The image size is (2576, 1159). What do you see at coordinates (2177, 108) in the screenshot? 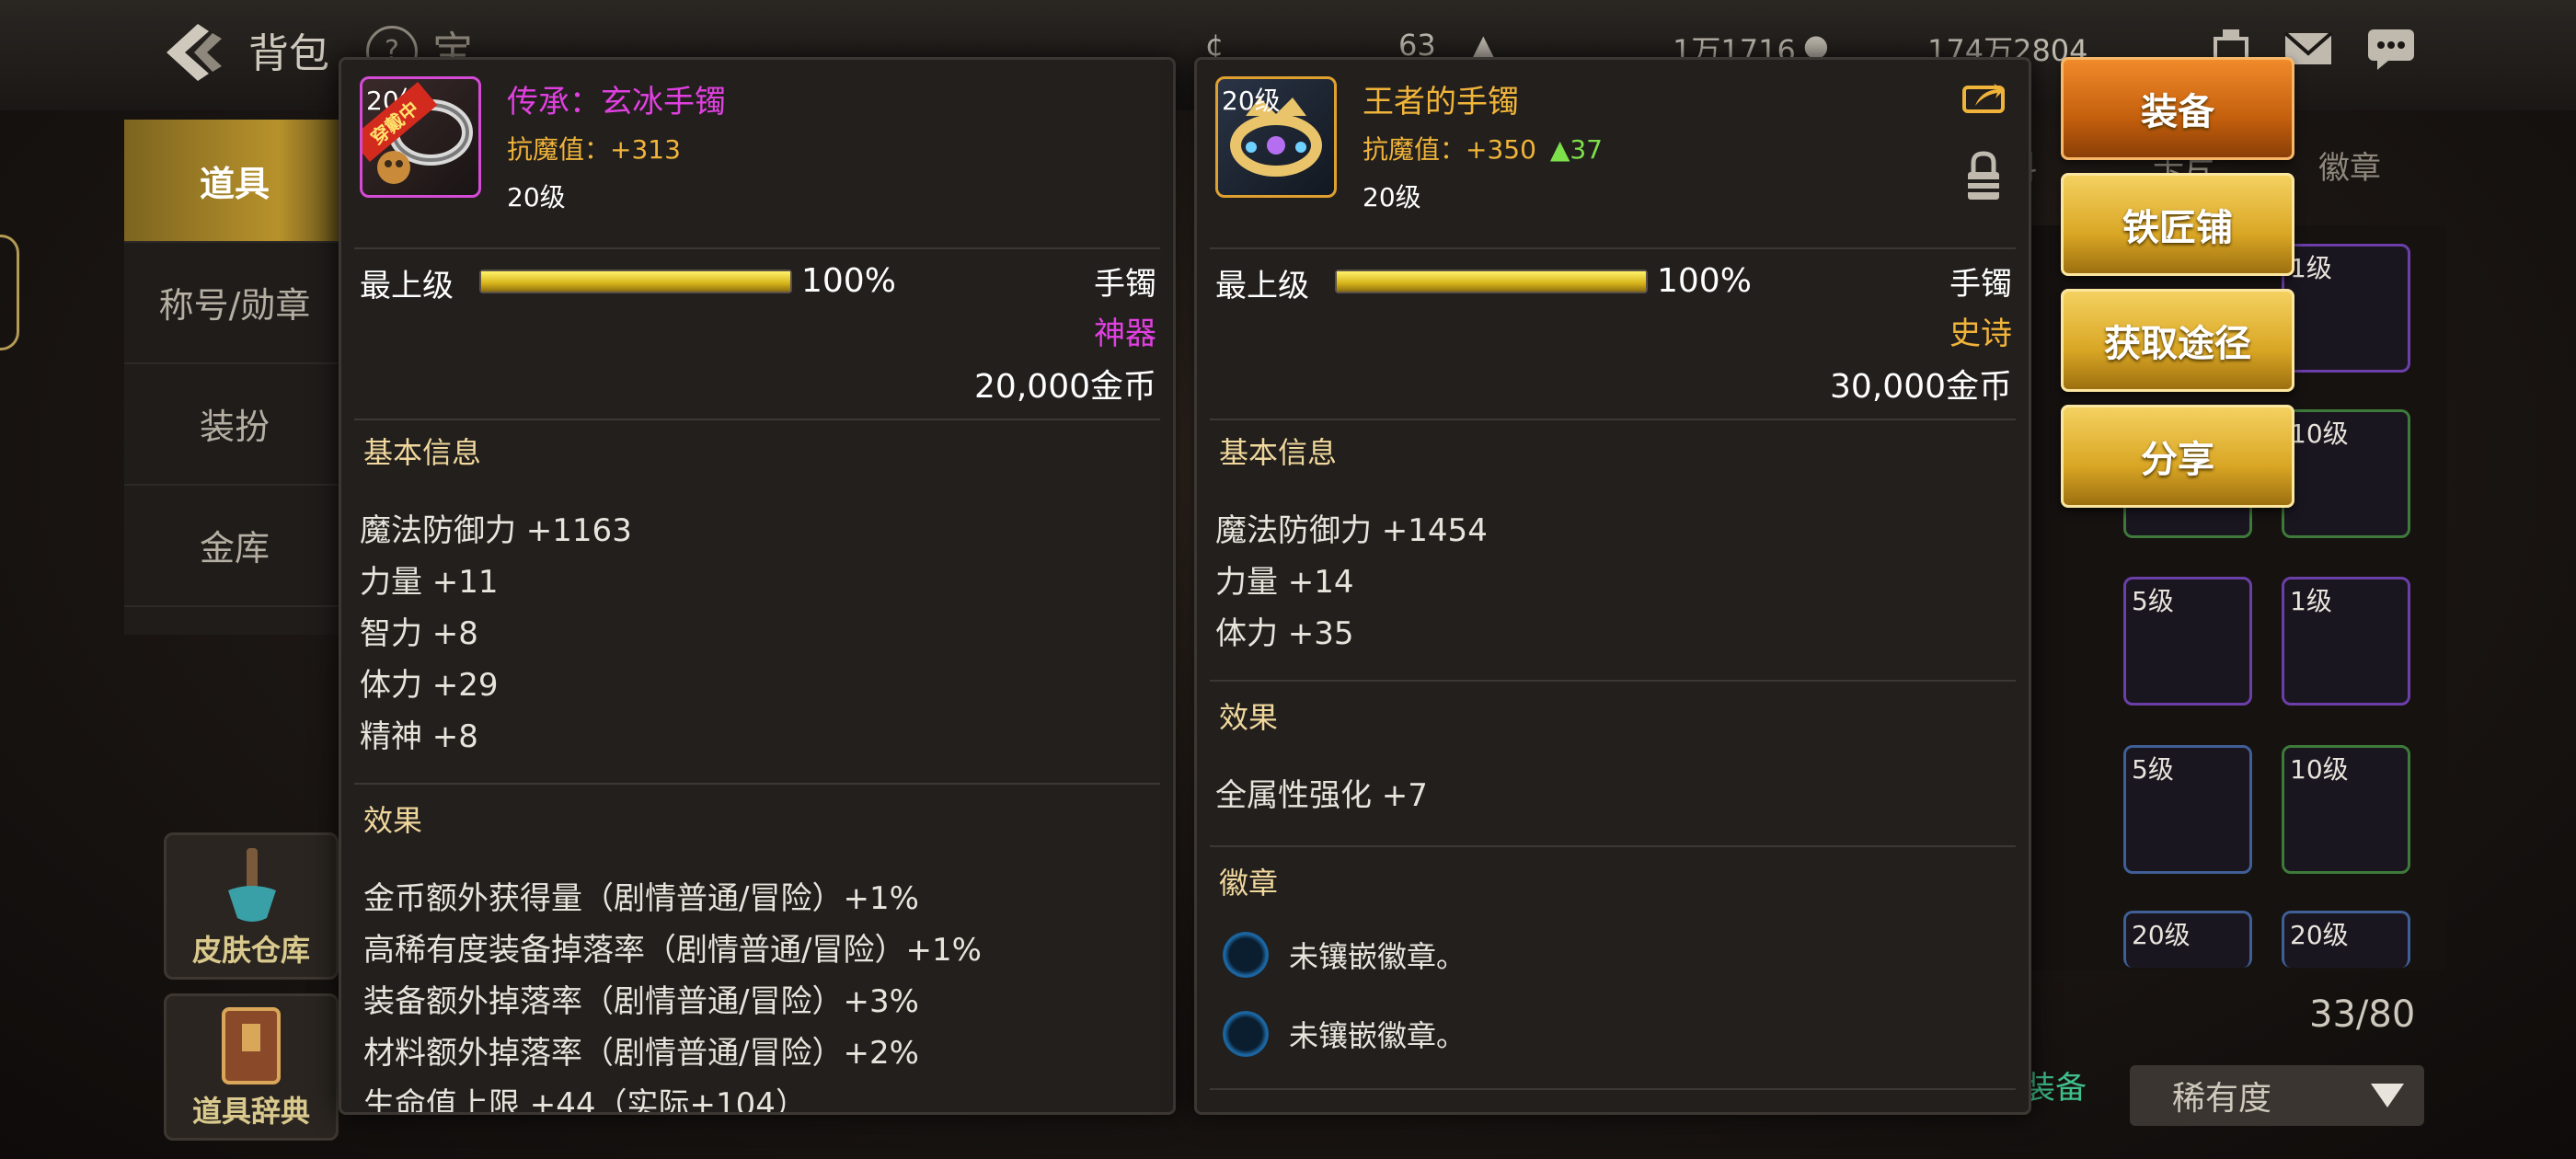
I see `equip-button: 装备` at bounding box center [2177, 108].